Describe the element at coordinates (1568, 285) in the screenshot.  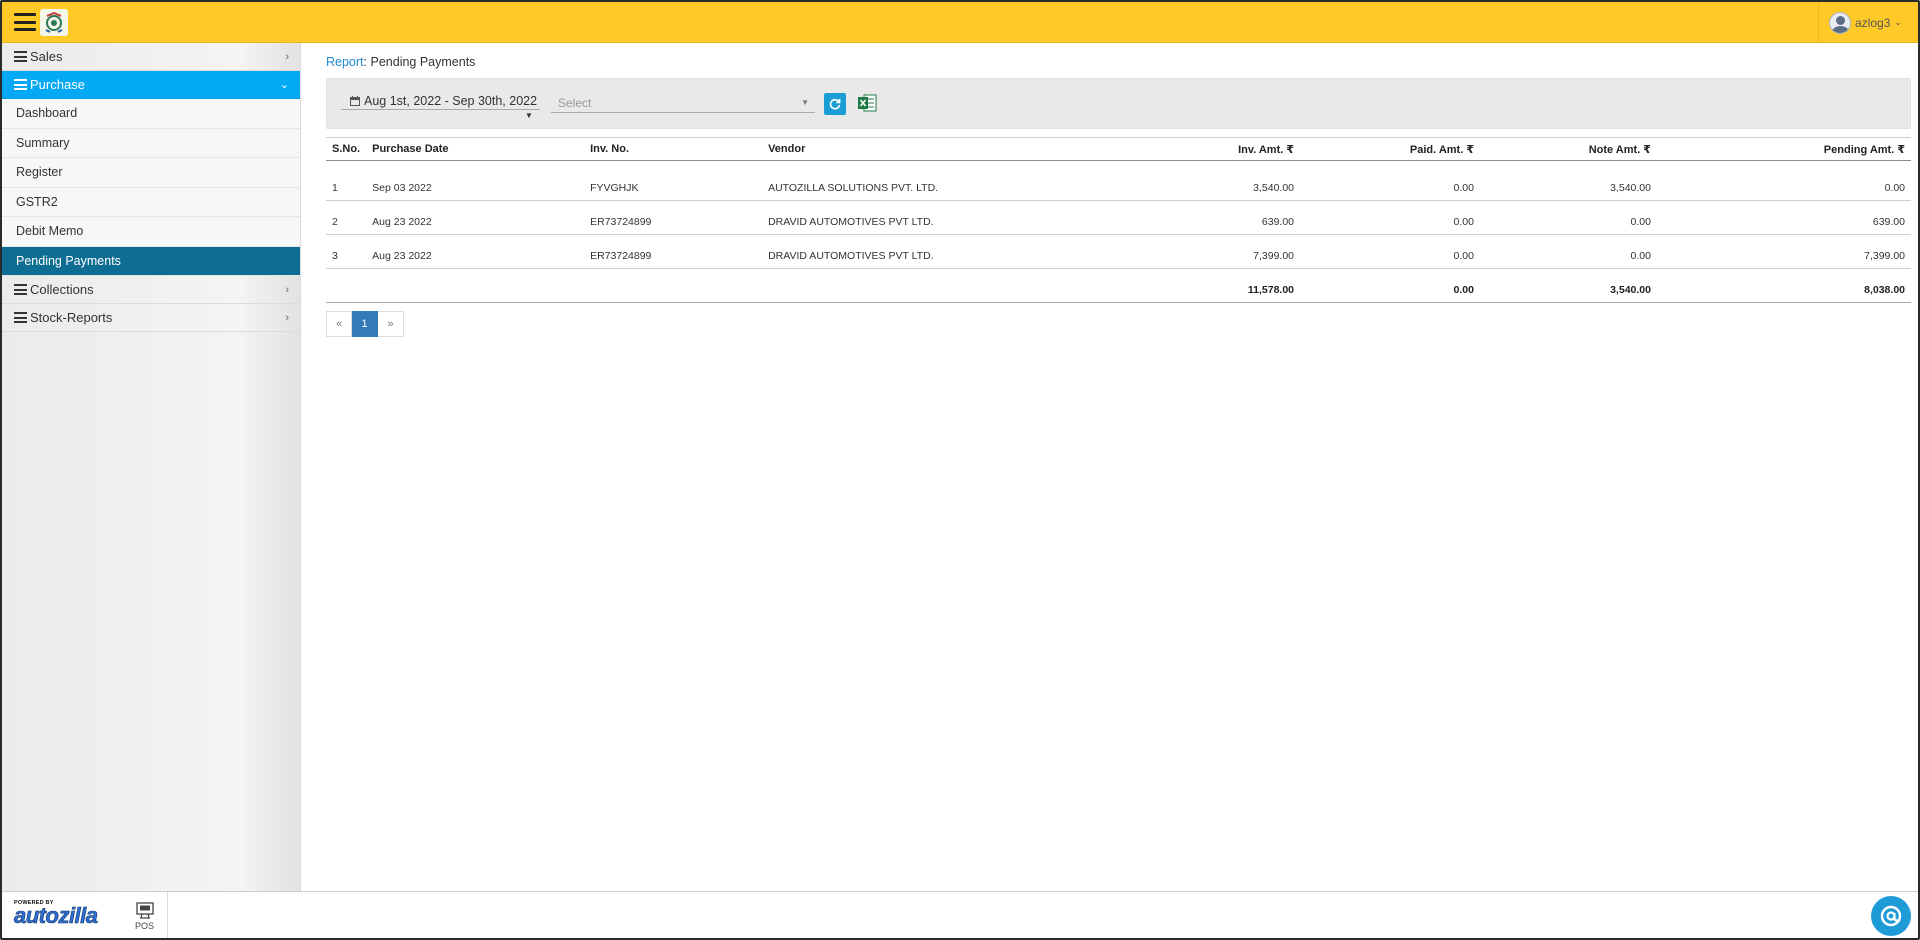
I see `total-note-amt: 3,540.00` at that location.